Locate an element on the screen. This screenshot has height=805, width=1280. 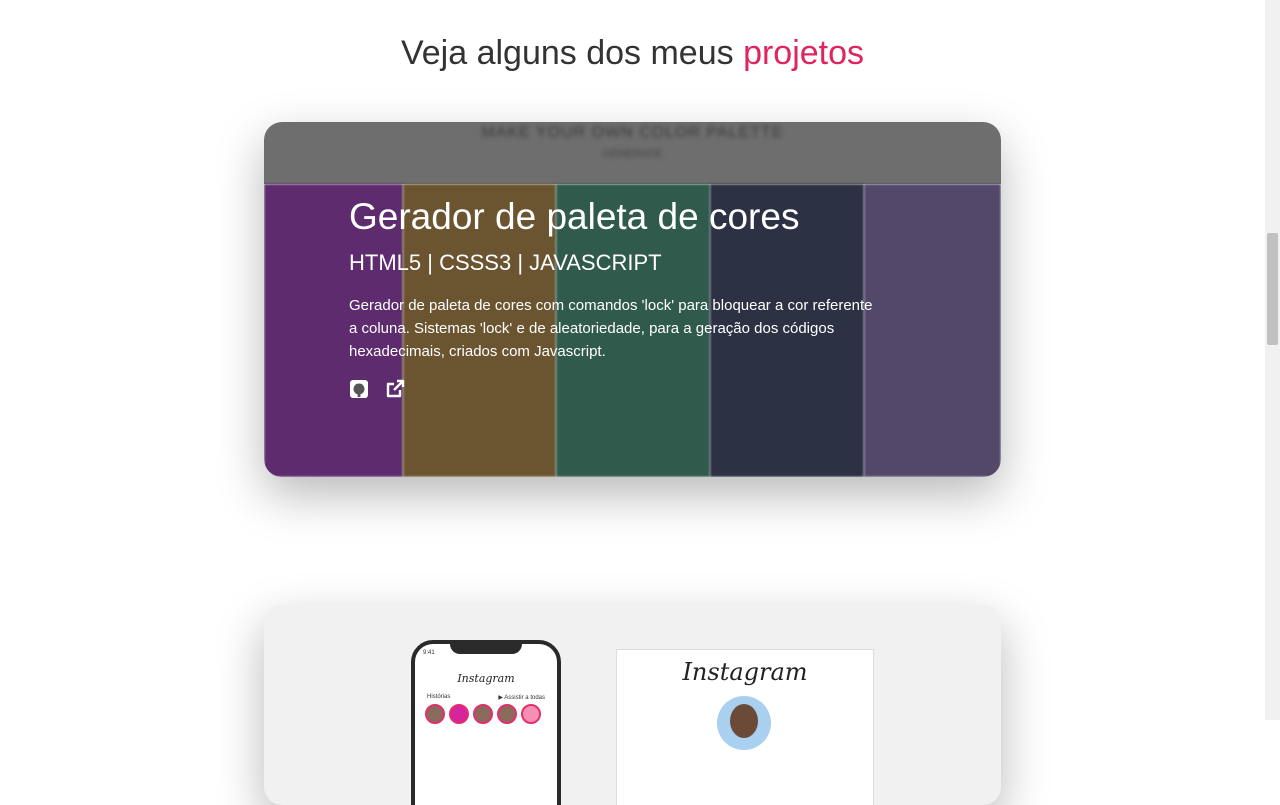
page-scrollbar is located at coordinates (1272, 360).